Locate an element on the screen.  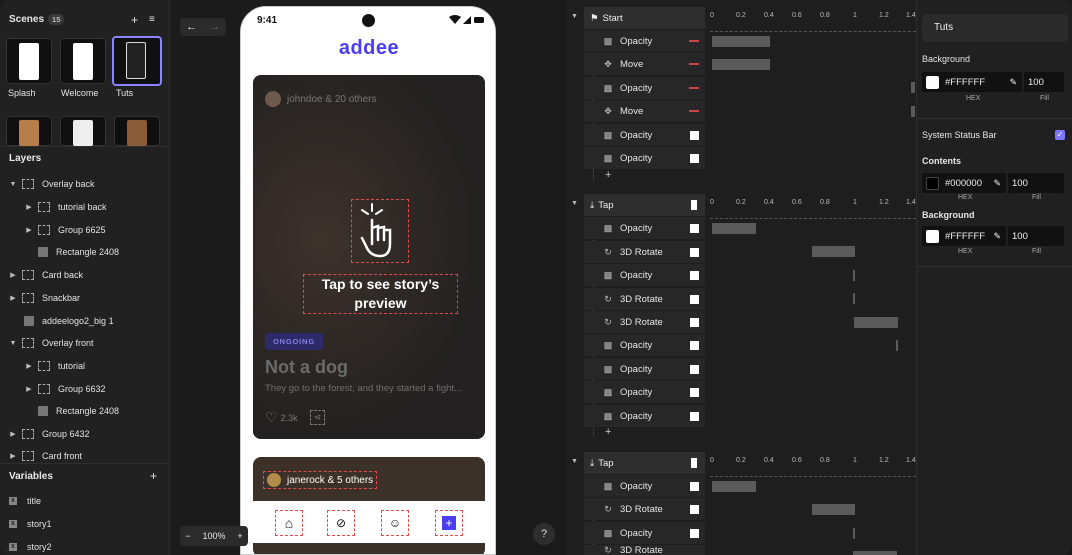
scene-welcome is located at coordinates (83, 61).